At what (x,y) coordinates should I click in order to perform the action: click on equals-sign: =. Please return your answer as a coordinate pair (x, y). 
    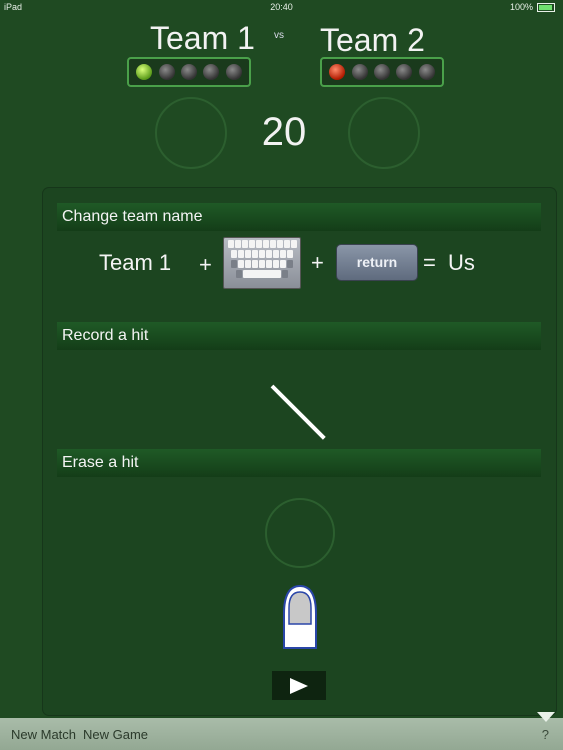
    Looking at the image, I should click on (429, 262).